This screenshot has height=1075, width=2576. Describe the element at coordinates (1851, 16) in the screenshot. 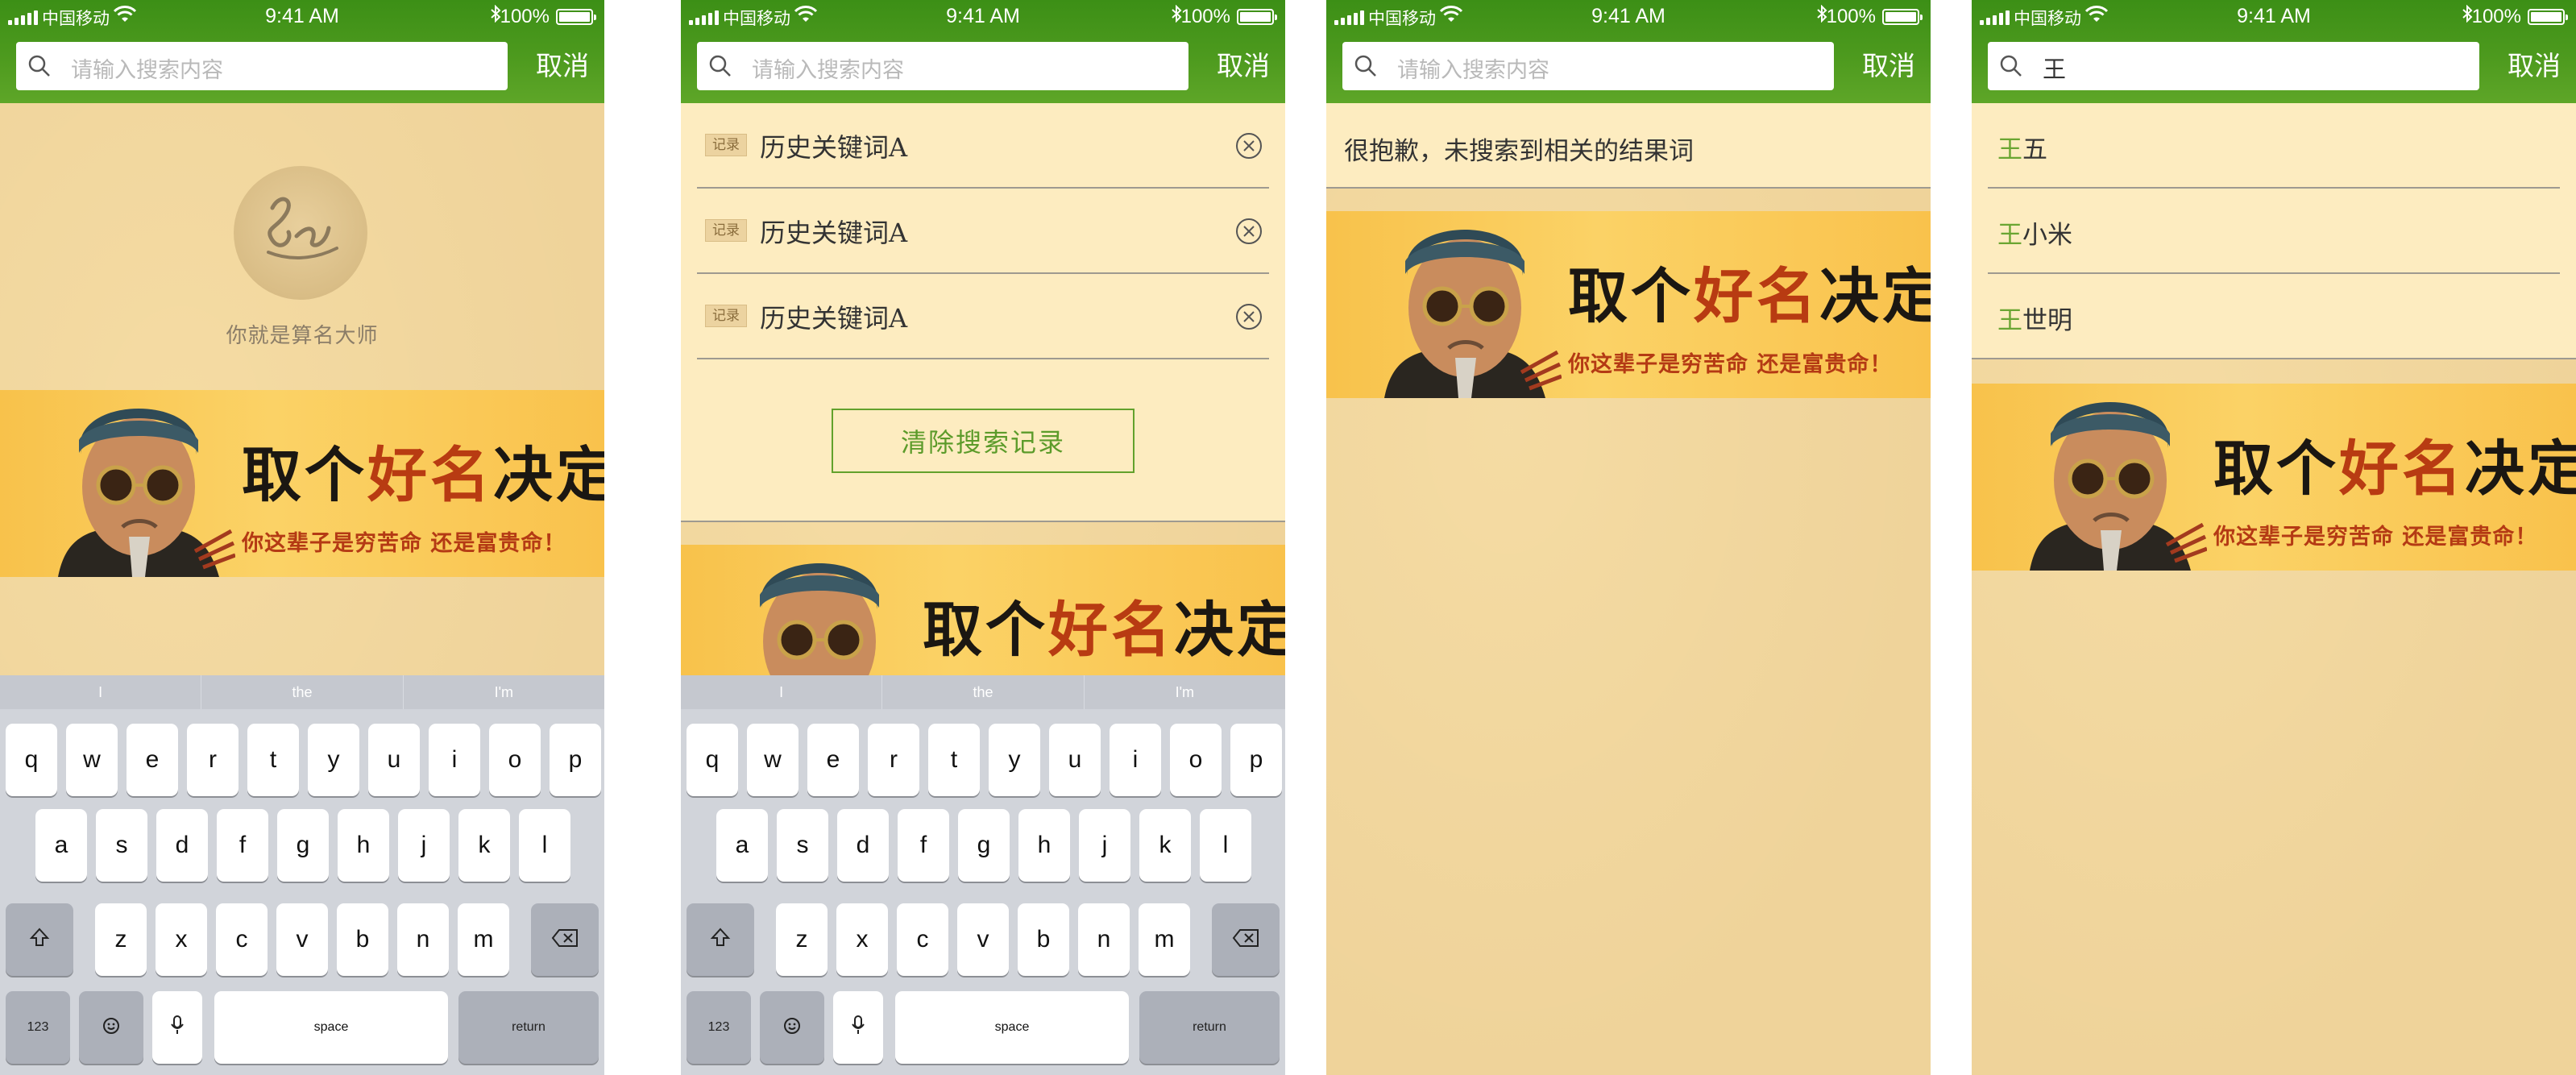

I see `battery-percent: 100%` at that location.